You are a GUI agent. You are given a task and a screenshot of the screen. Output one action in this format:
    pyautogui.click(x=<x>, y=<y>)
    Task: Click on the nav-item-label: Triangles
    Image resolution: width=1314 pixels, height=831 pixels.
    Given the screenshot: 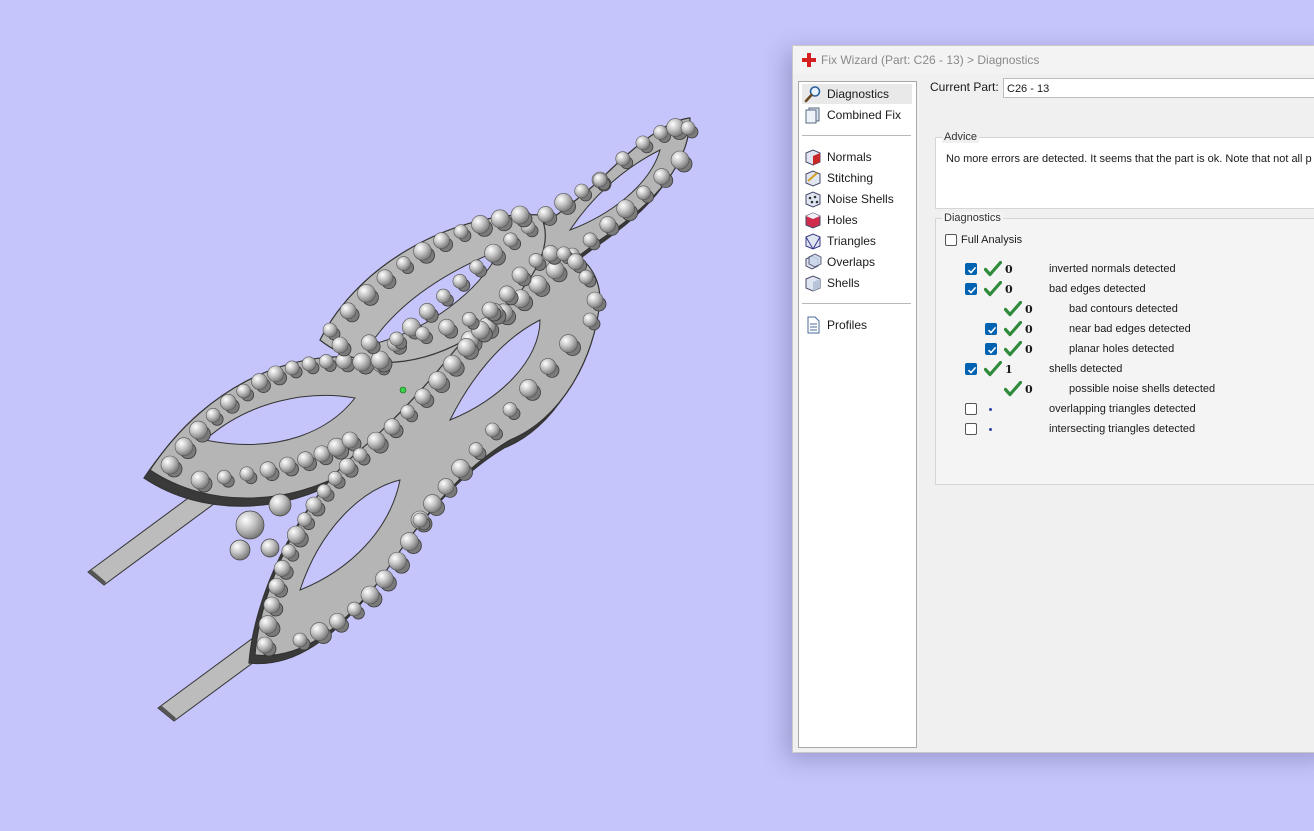 What is the action you would take?
    pyautogui.click(x=851, y=241)
    